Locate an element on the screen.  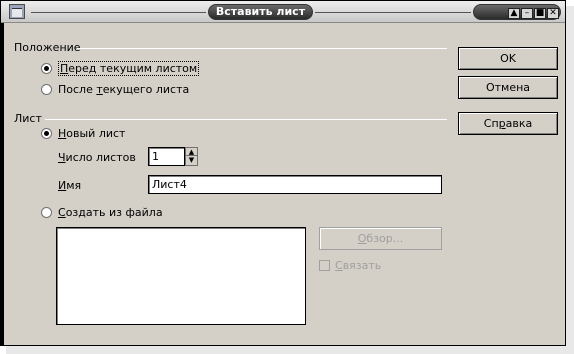
app-icon is located at coordinates (17, 11).